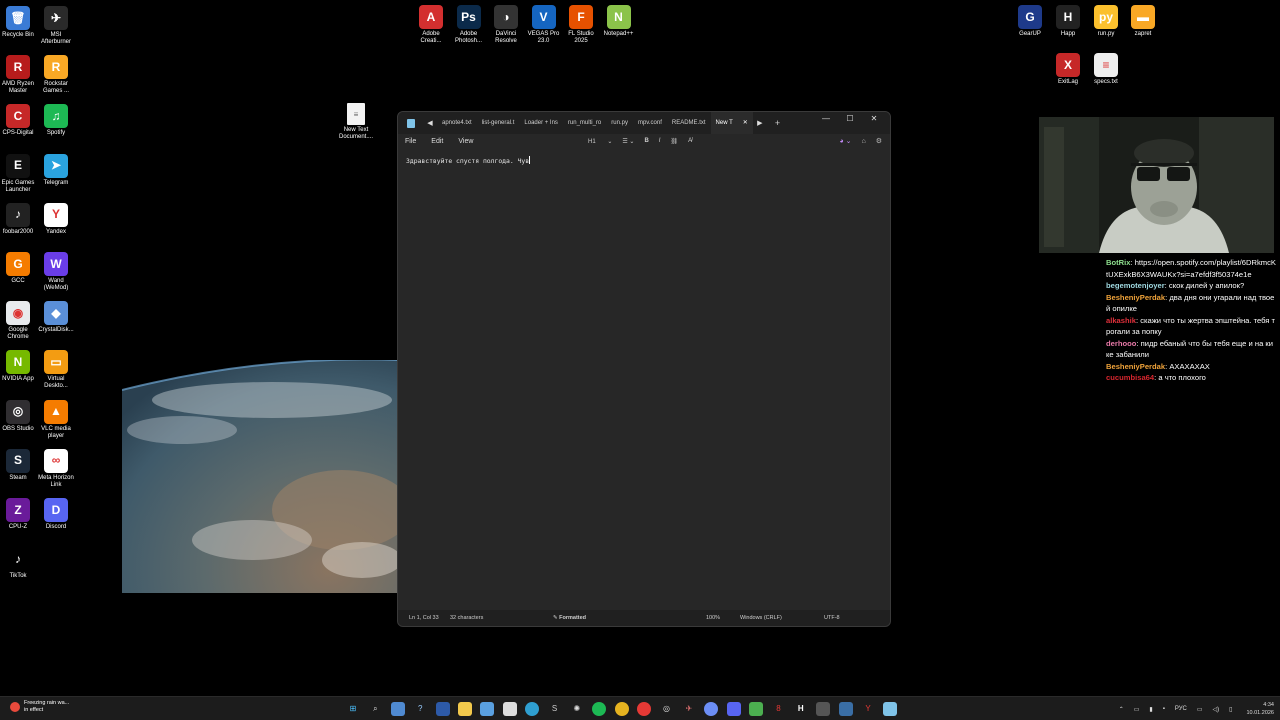 The height and width of the screenshot is (720, 1280). Describe the element at coordinates (801, 709) in the screenshot. I see `happ-taskbar-icon: H` at that location.